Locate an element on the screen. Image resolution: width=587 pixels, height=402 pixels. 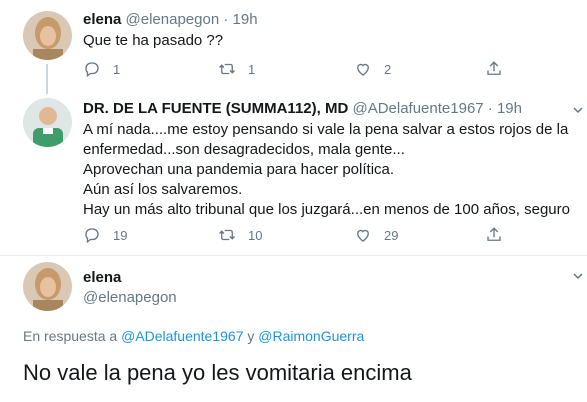
reply-button: 19 is located at coordinates (105, 235).